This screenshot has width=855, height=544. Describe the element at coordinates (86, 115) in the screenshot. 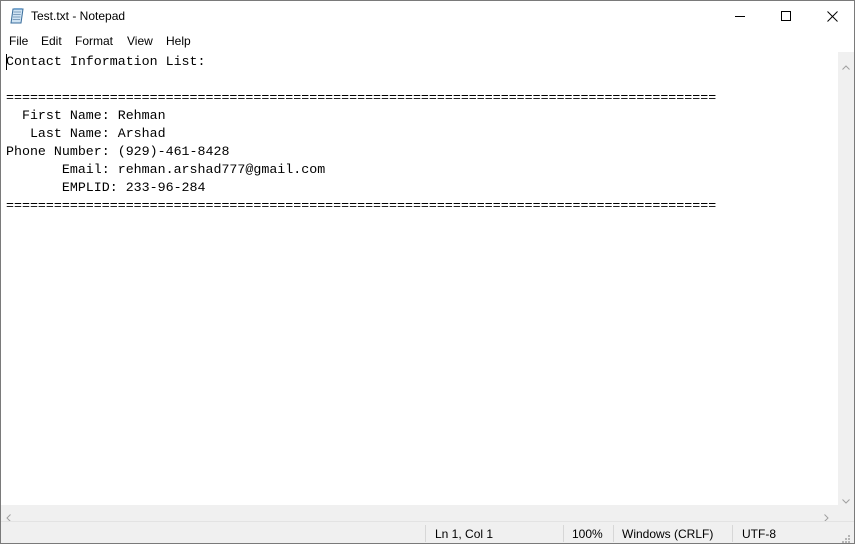

I see `editor-line: First Name: Rehman` at that location.